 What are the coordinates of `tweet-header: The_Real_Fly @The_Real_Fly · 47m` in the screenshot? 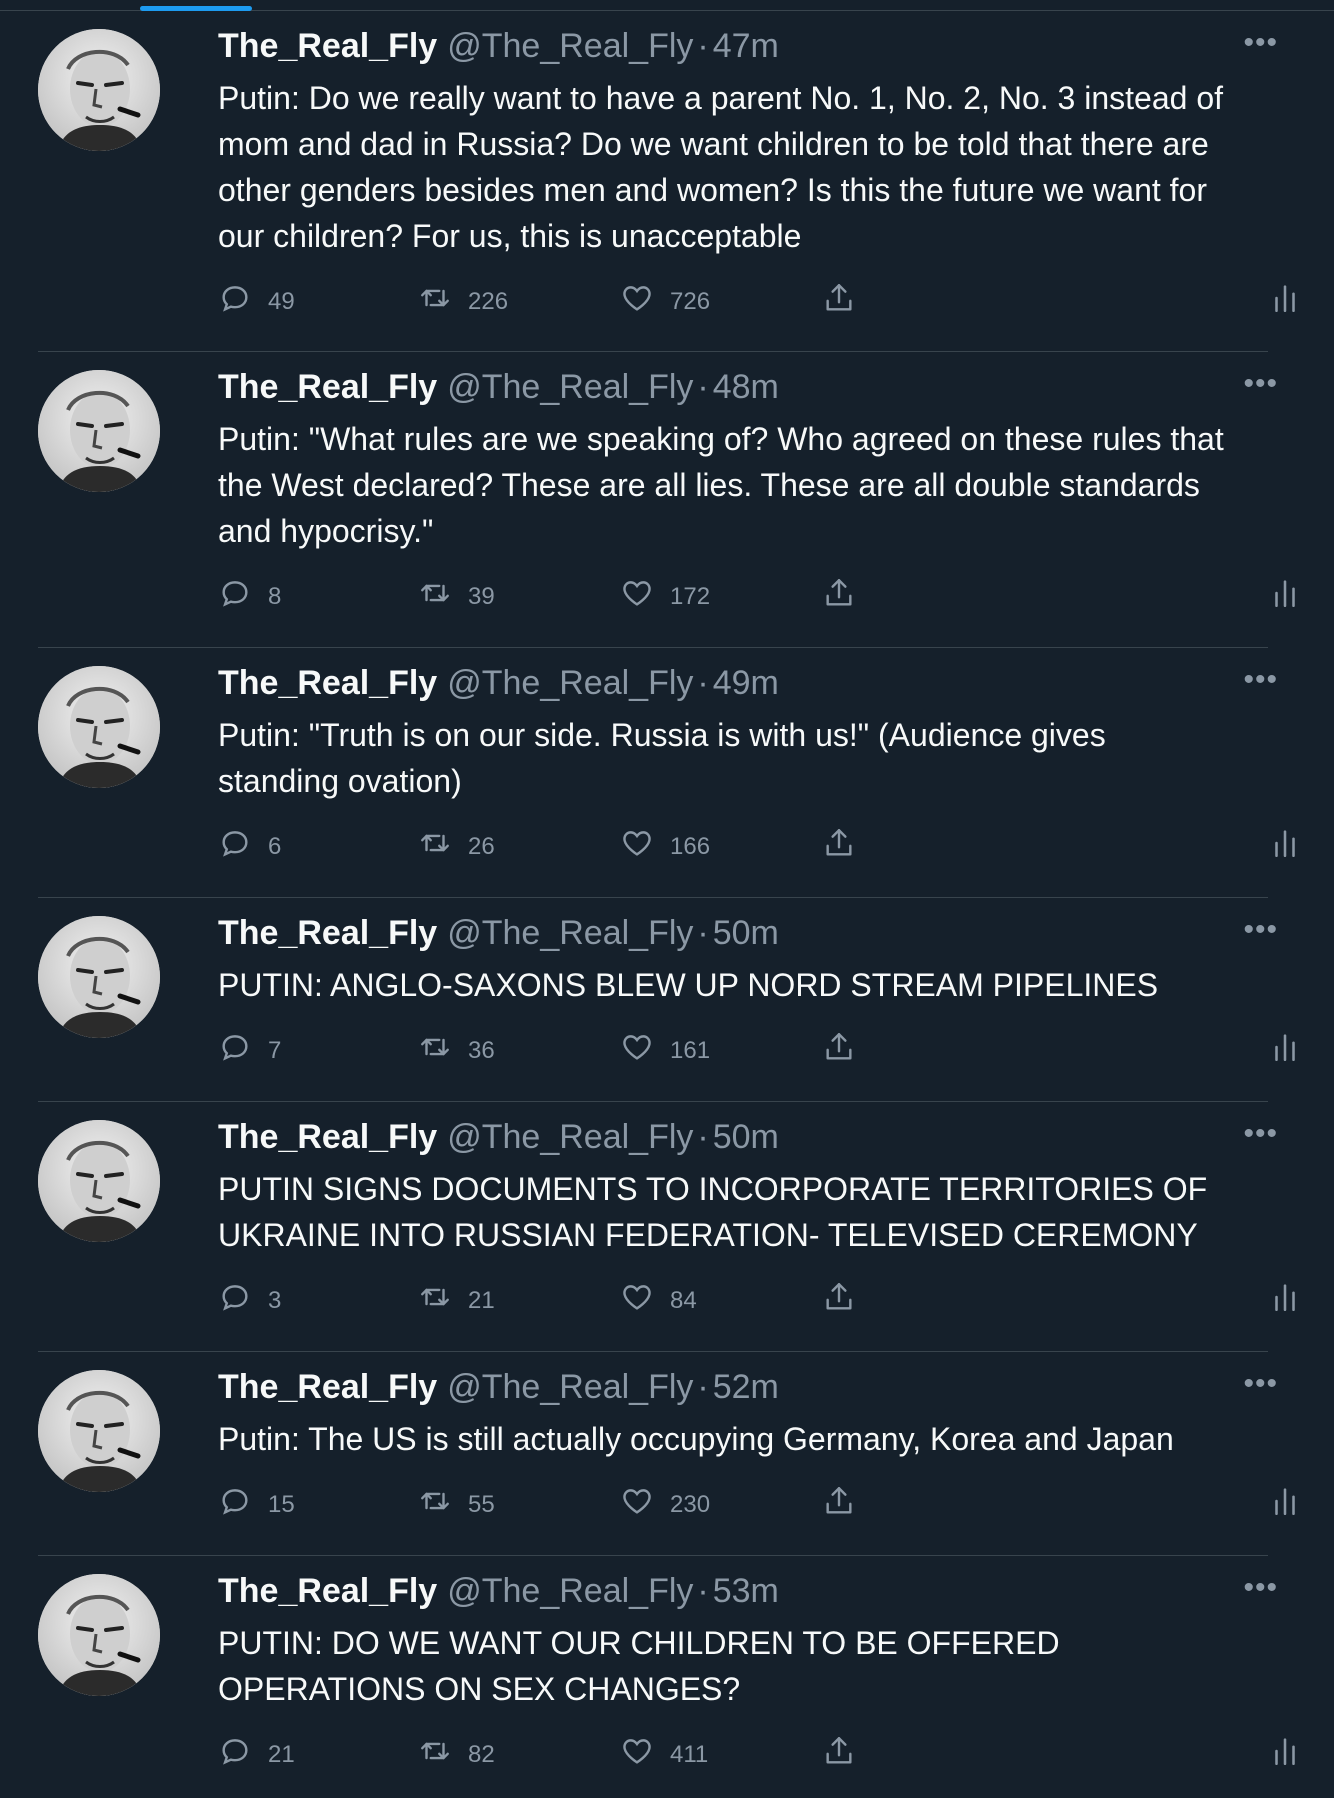 It's located at (723, 50).